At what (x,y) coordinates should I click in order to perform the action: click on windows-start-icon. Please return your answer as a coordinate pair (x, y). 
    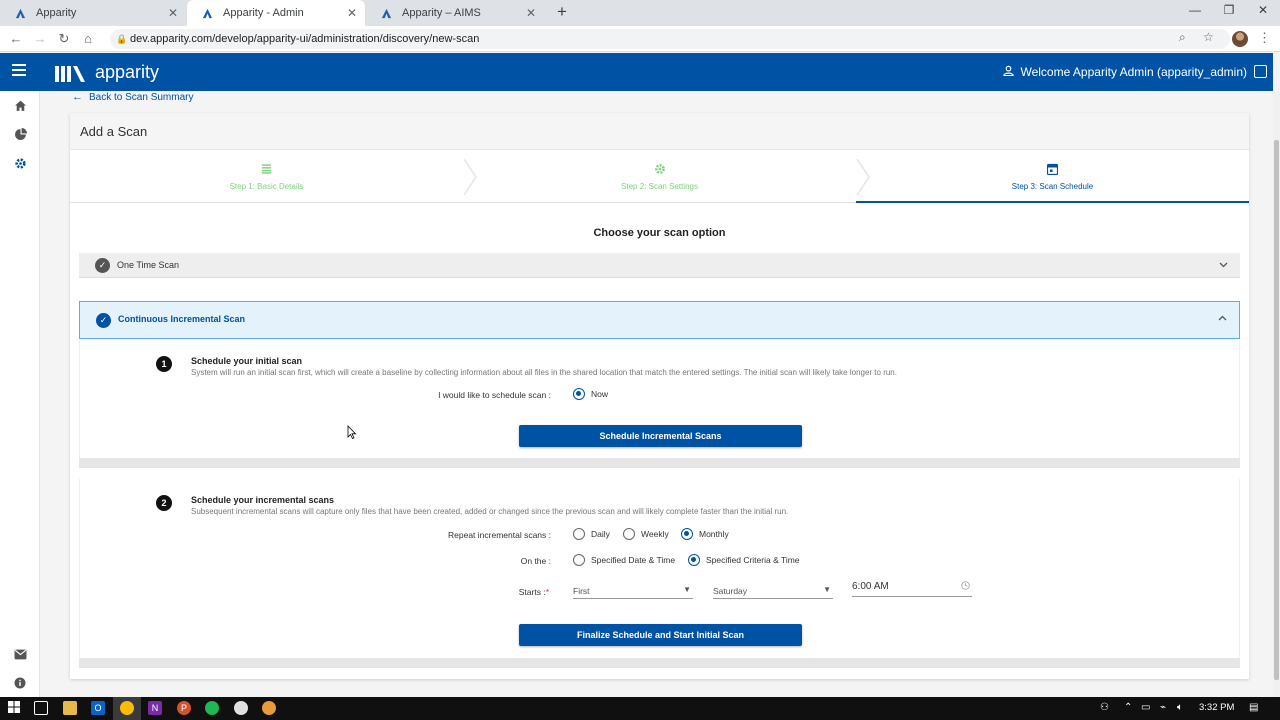
    Looking at the image, I should click on (14, 708).